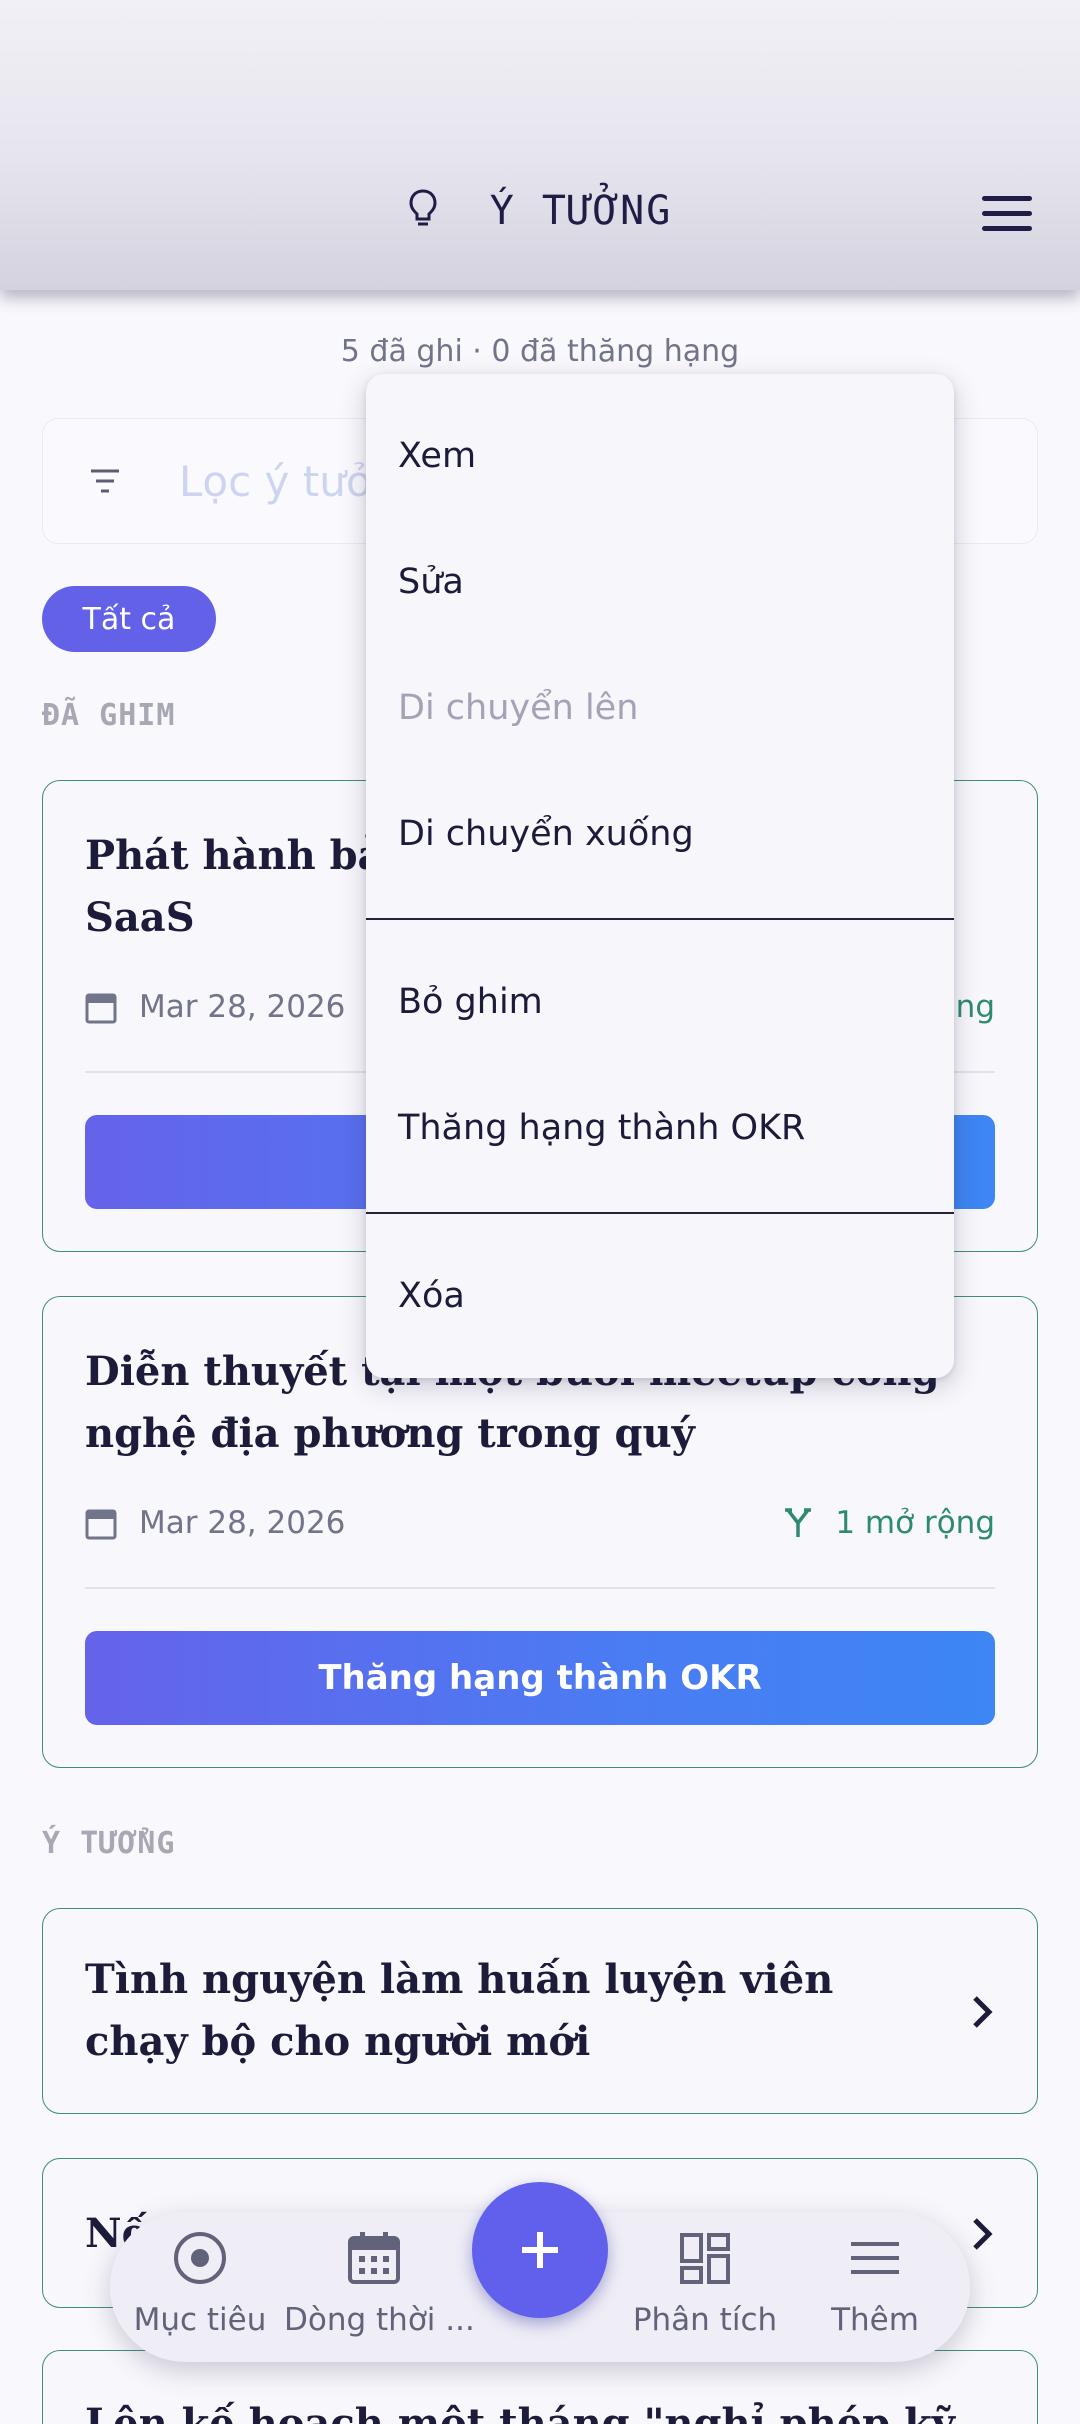 The image size is (1080, 2424). What do you see at coordinates (275, 481) in the screenshot?
I see `filter-placeholder: Lọc ý tưở` at bounding box center [275, 481].